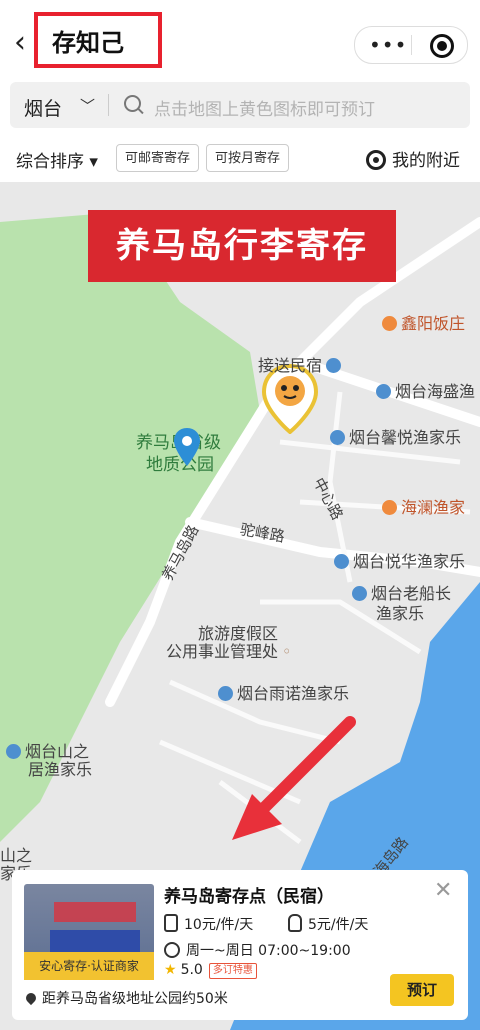  I want to click on poi-restaurant: 鑫阳饭庄, so click(423, 322).